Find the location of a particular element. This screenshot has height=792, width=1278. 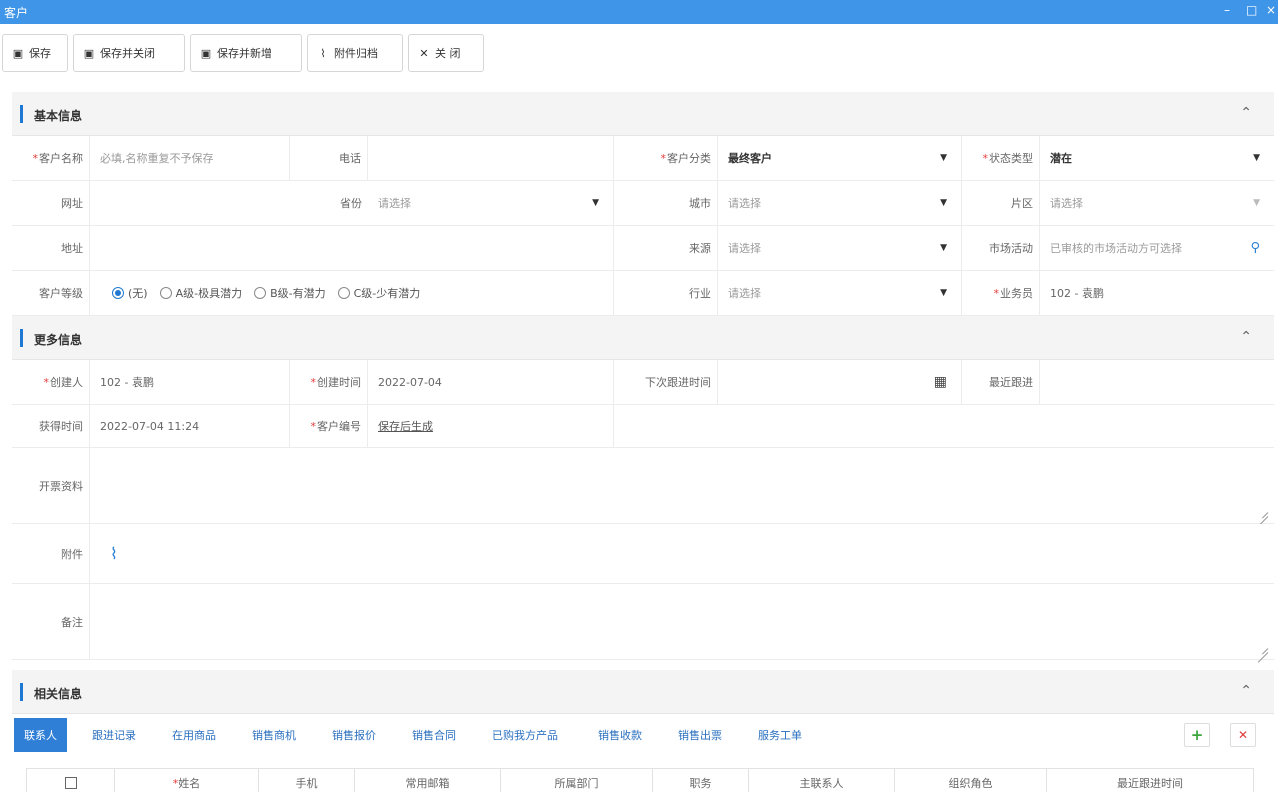

city-select: 请选择 ▼ is located at coordinates (840, 203).